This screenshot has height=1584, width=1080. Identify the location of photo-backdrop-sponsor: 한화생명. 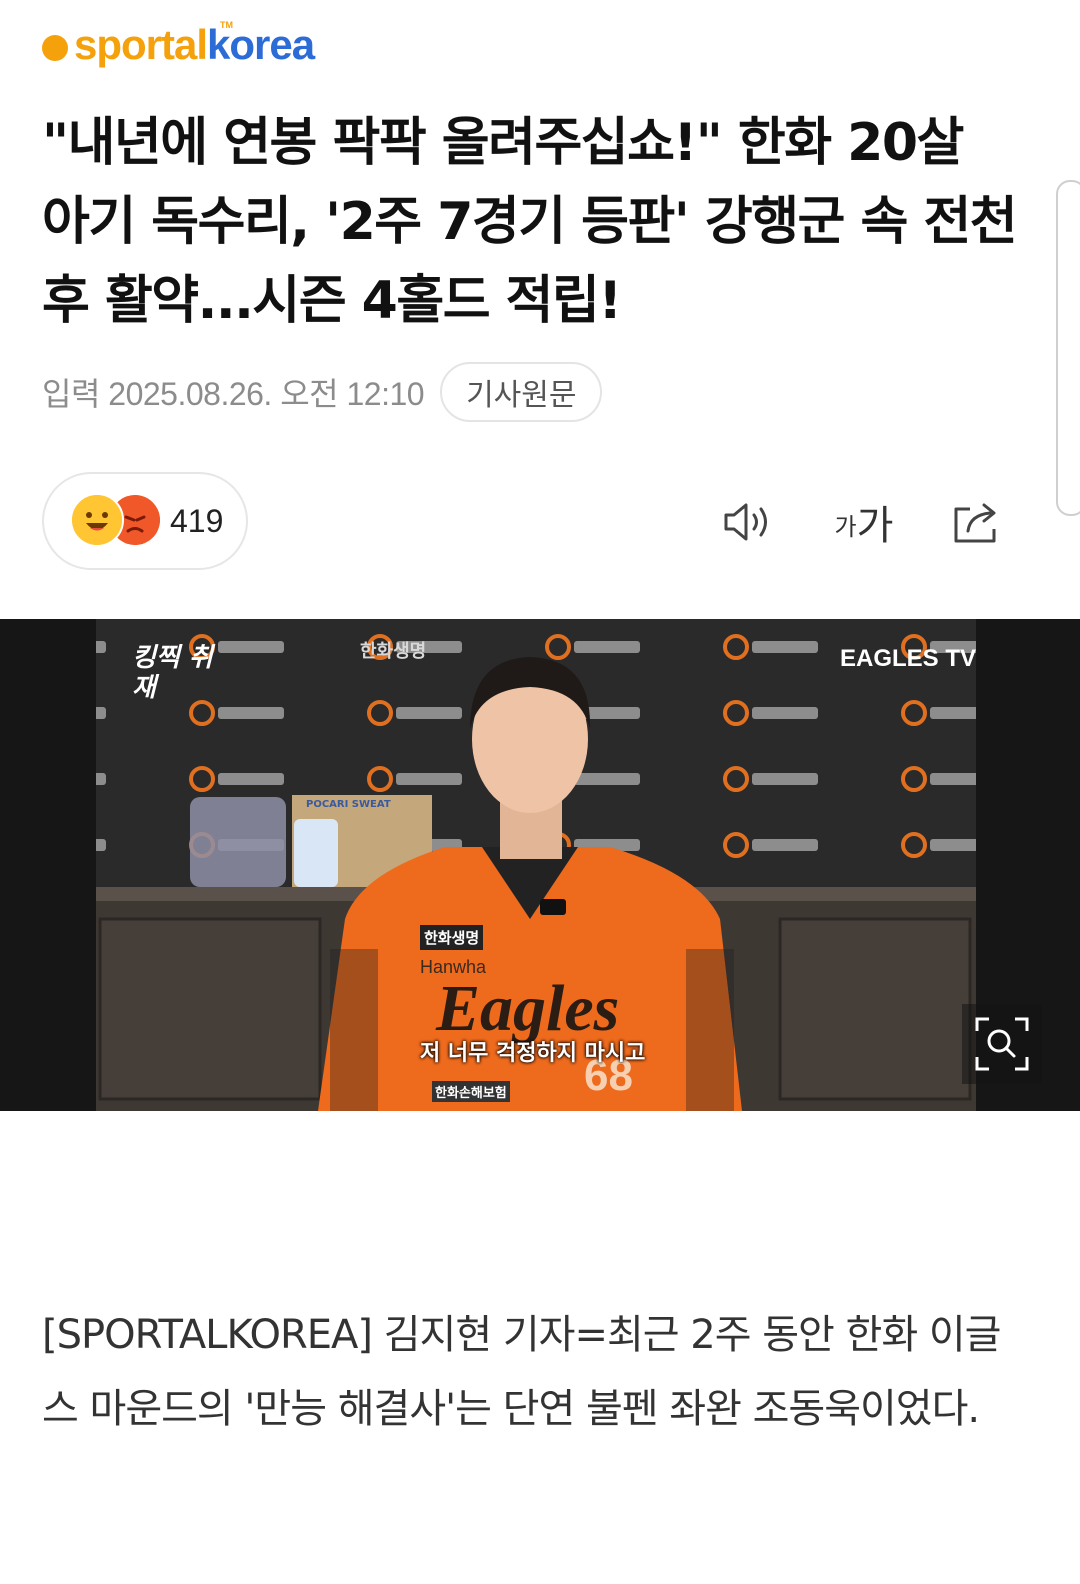
(393, 651).